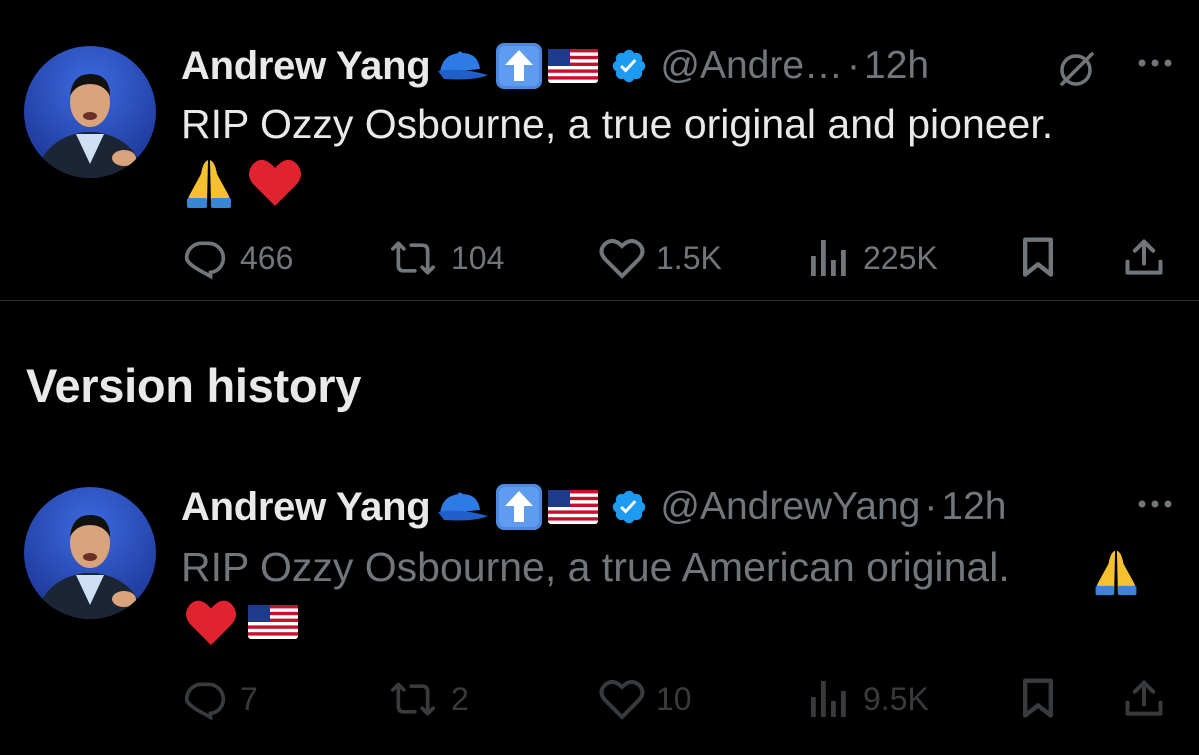 The width and height of the screenshot is (1199, 755). What do you see at coordinates (236, 258) in the screenshot?
I see `reply-button: 466` at bounding box center [236, 258].